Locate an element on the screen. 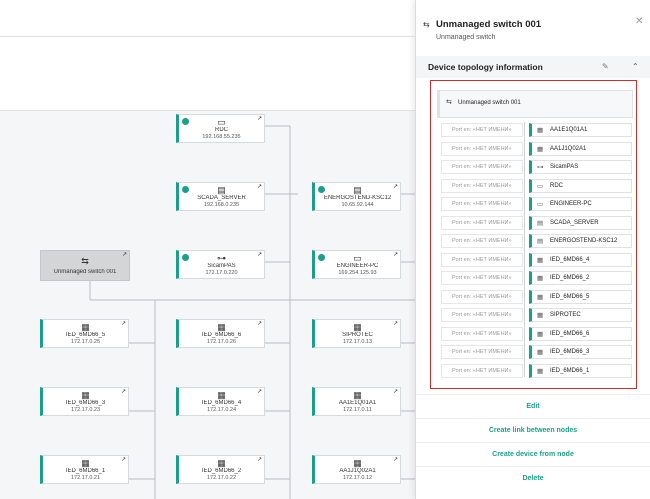  port-device: ▦ IED_6MD66_4 is located at coordinates (580, 259).